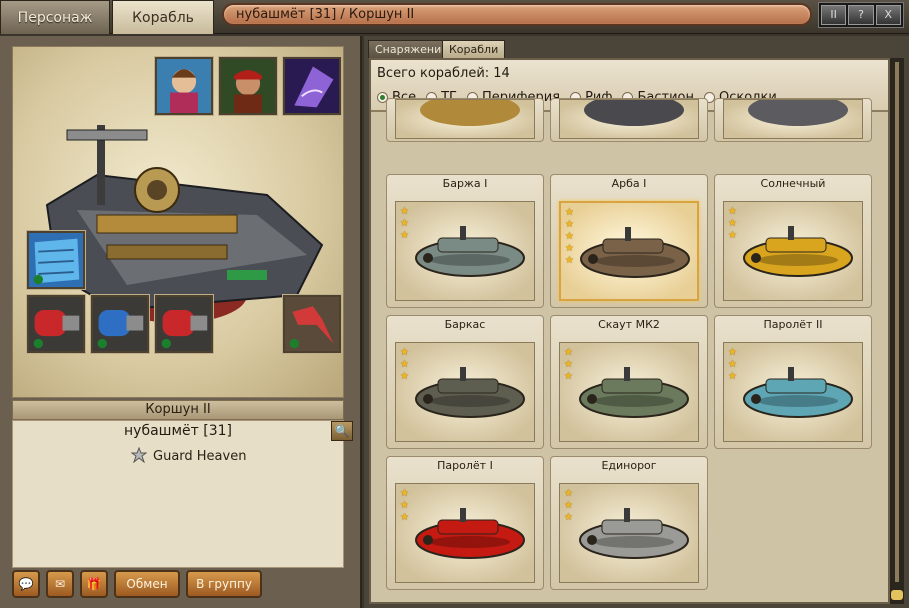 The image size is (909, 608). Describe the element at coordinates (182, 494) in the screenshot. I see `owner-info: нубашмёт [31] 🔍 Guard Heaven` at that location.